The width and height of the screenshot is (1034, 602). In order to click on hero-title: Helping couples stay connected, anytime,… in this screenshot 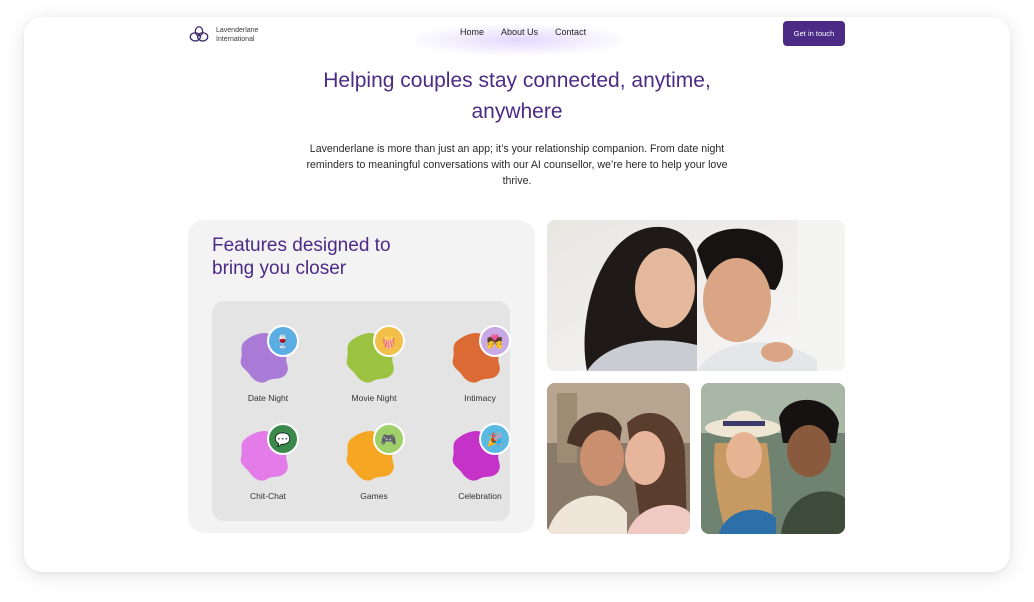, I will do `click(517, 96)`.